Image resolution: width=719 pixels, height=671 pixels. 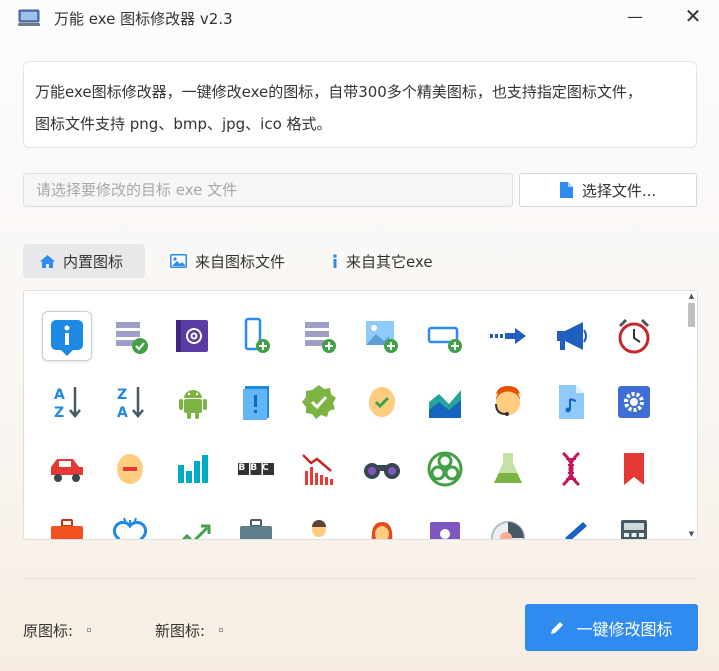 I want to click on minimize-button: —, so click(x=635, y=16).